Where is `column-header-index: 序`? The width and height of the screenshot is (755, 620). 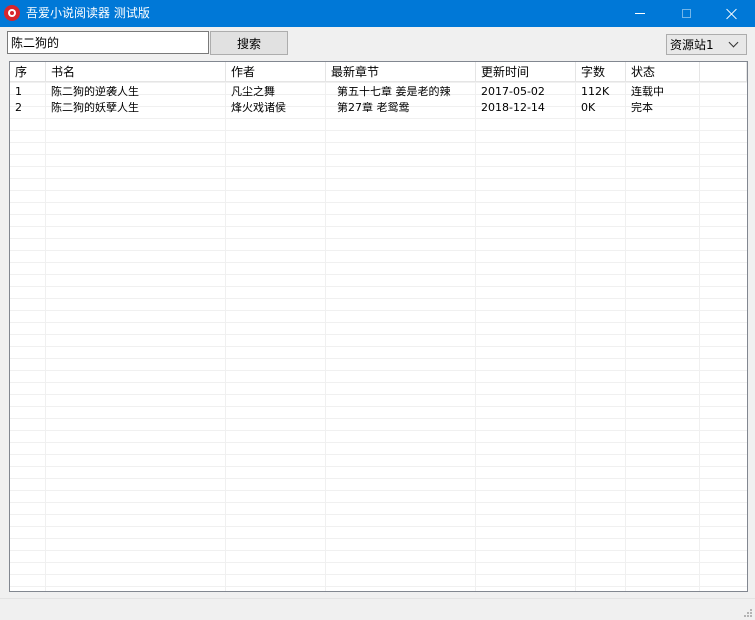
column-header-index: 序 is located at coordinates (28, 72).